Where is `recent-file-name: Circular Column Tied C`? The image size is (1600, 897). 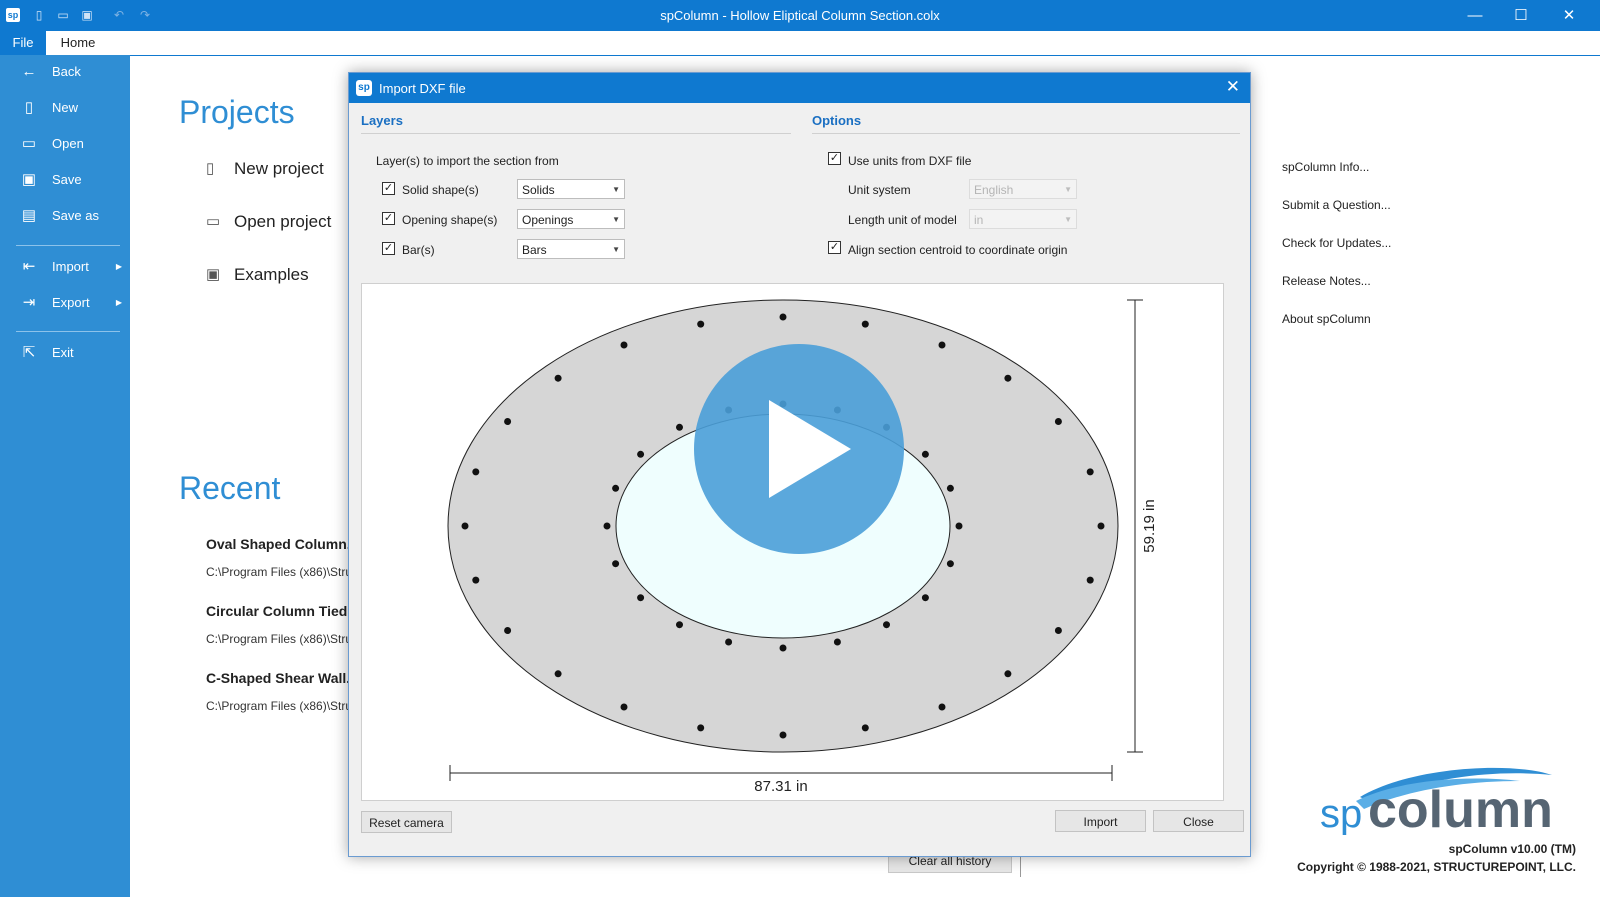 recent-file-name: Circular Column Tied C is located at coordinates (277, 611).